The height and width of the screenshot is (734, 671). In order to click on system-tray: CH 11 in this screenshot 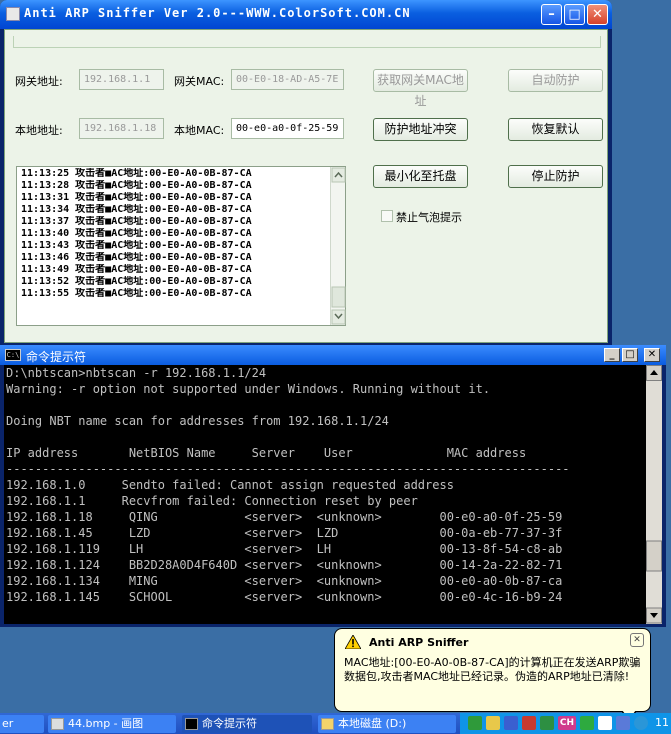, I will do `click(565, 723)`.